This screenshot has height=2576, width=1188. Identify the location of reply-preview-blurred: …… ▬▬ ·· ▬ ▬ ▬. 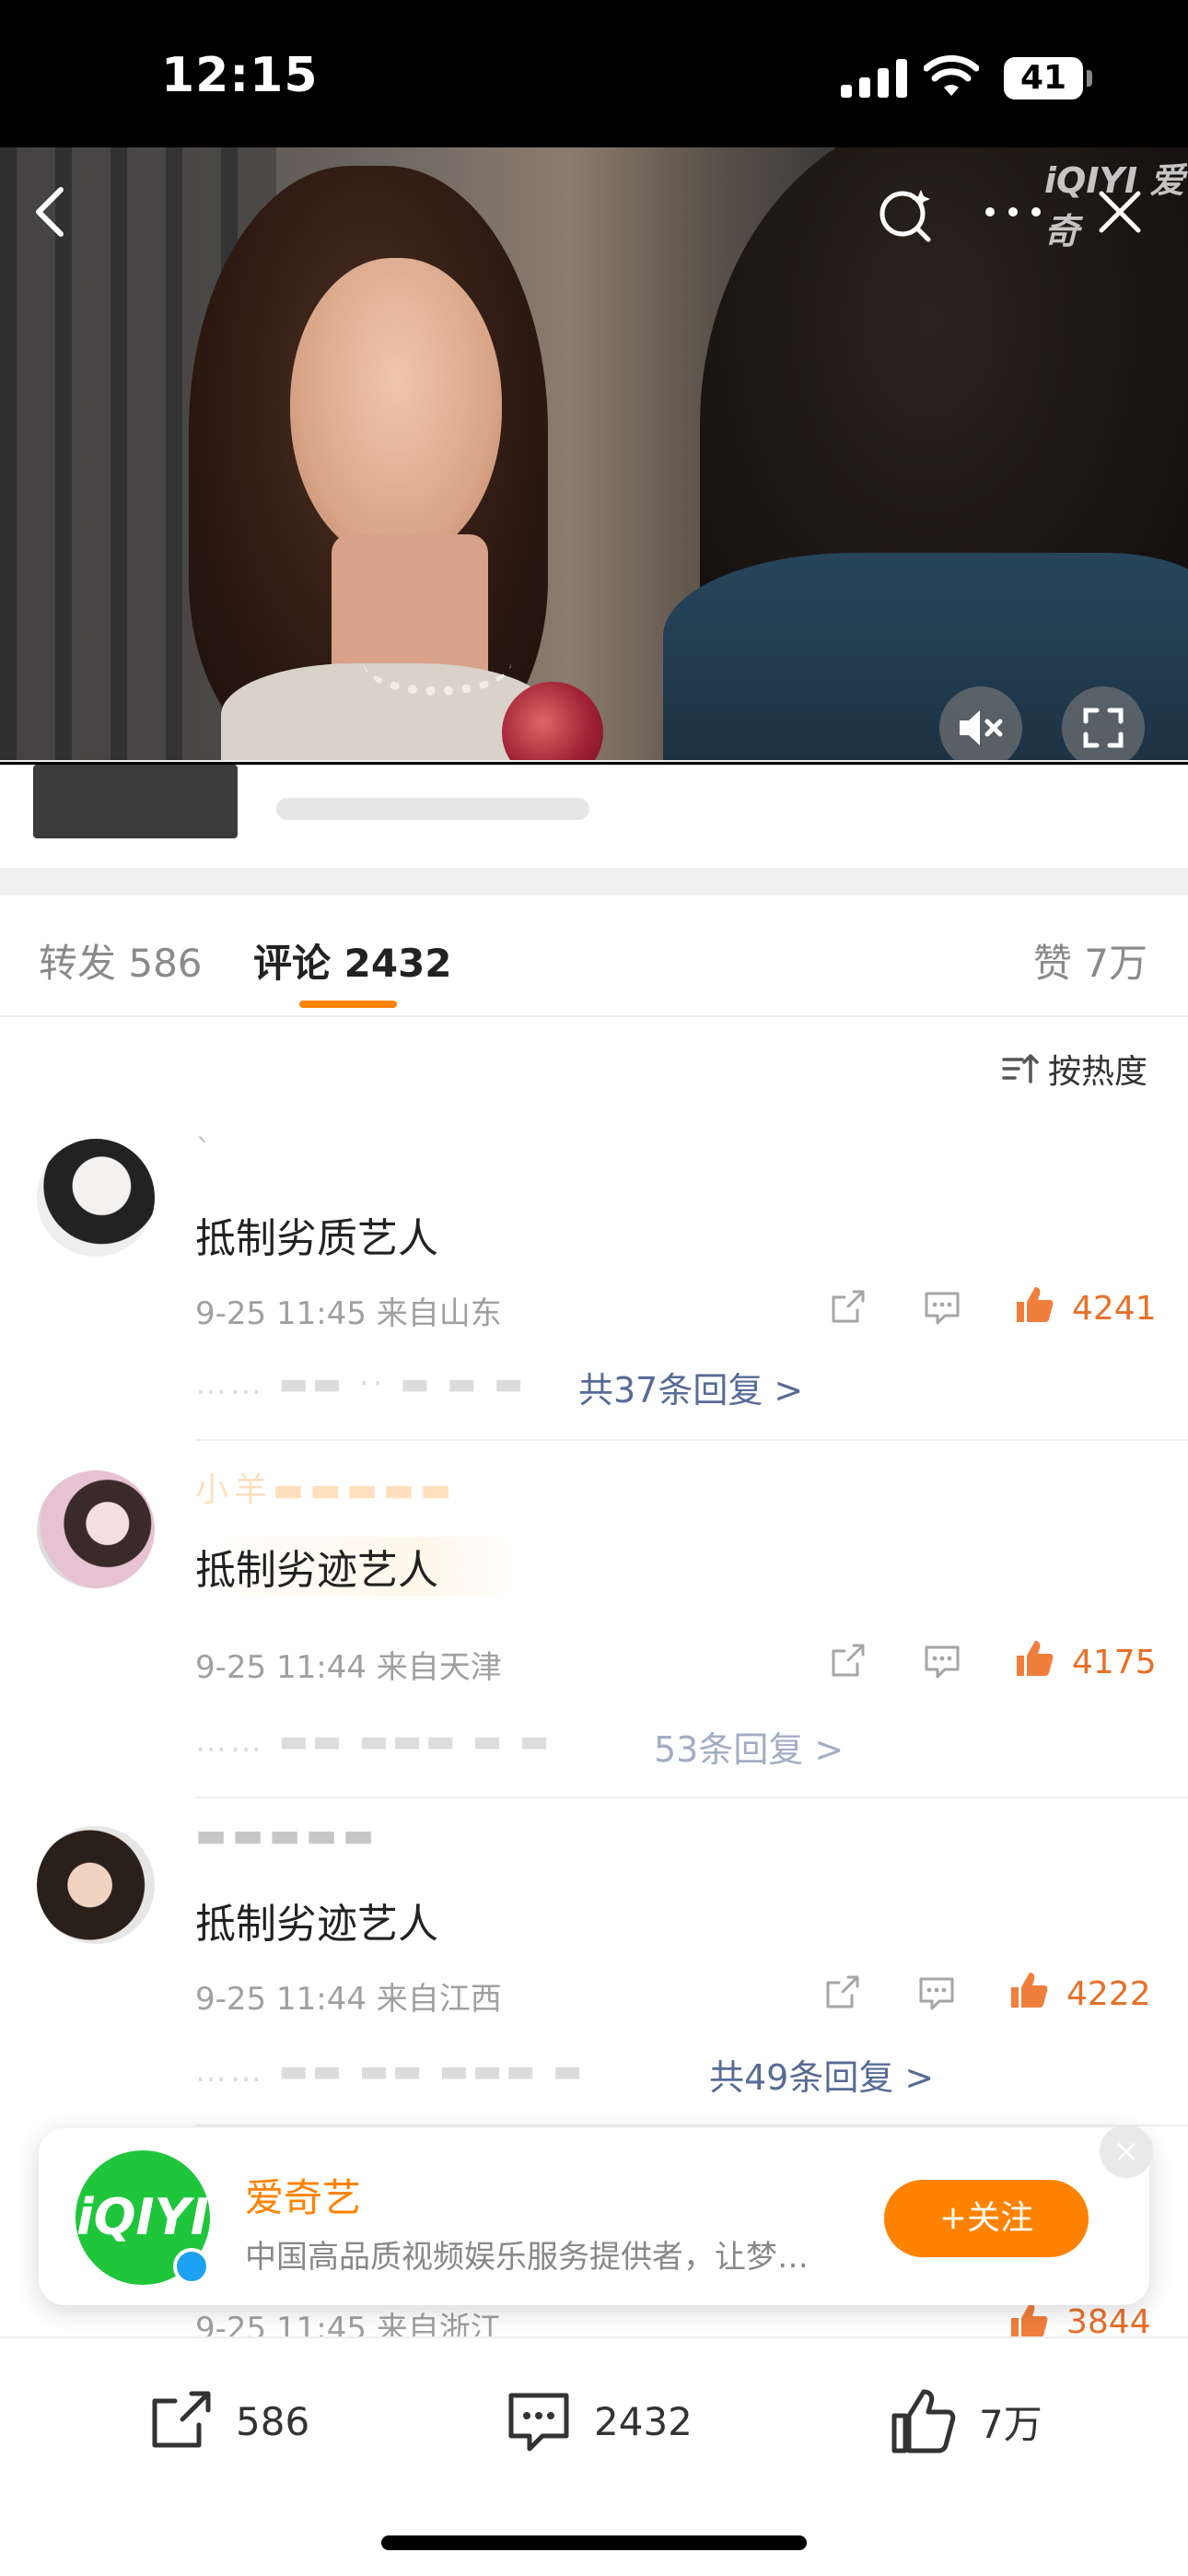
(361, 1383).